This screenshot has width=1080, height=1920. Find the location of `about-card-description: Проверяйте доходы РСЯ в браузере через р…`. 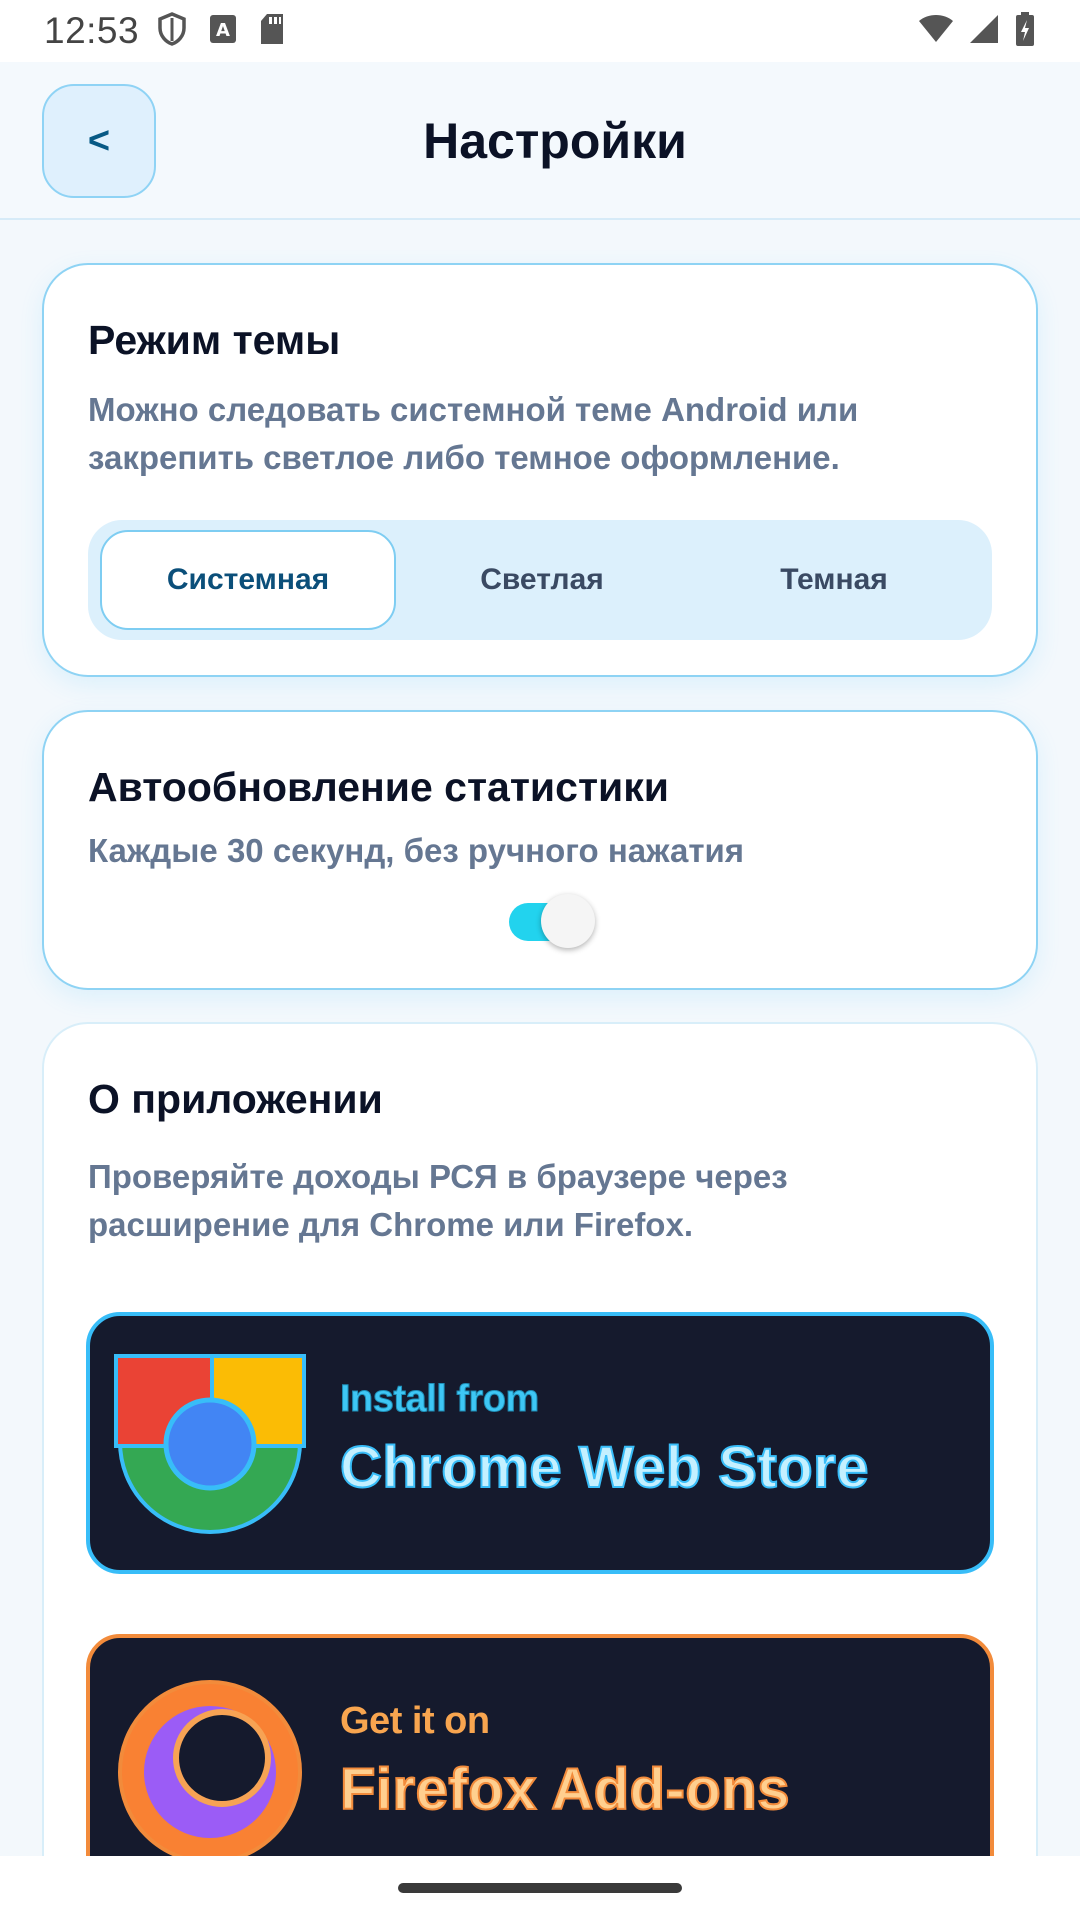

about-card-description: Проверяйте доходы РСЯ в браузере через р… is located at coordinates (438, 1200).